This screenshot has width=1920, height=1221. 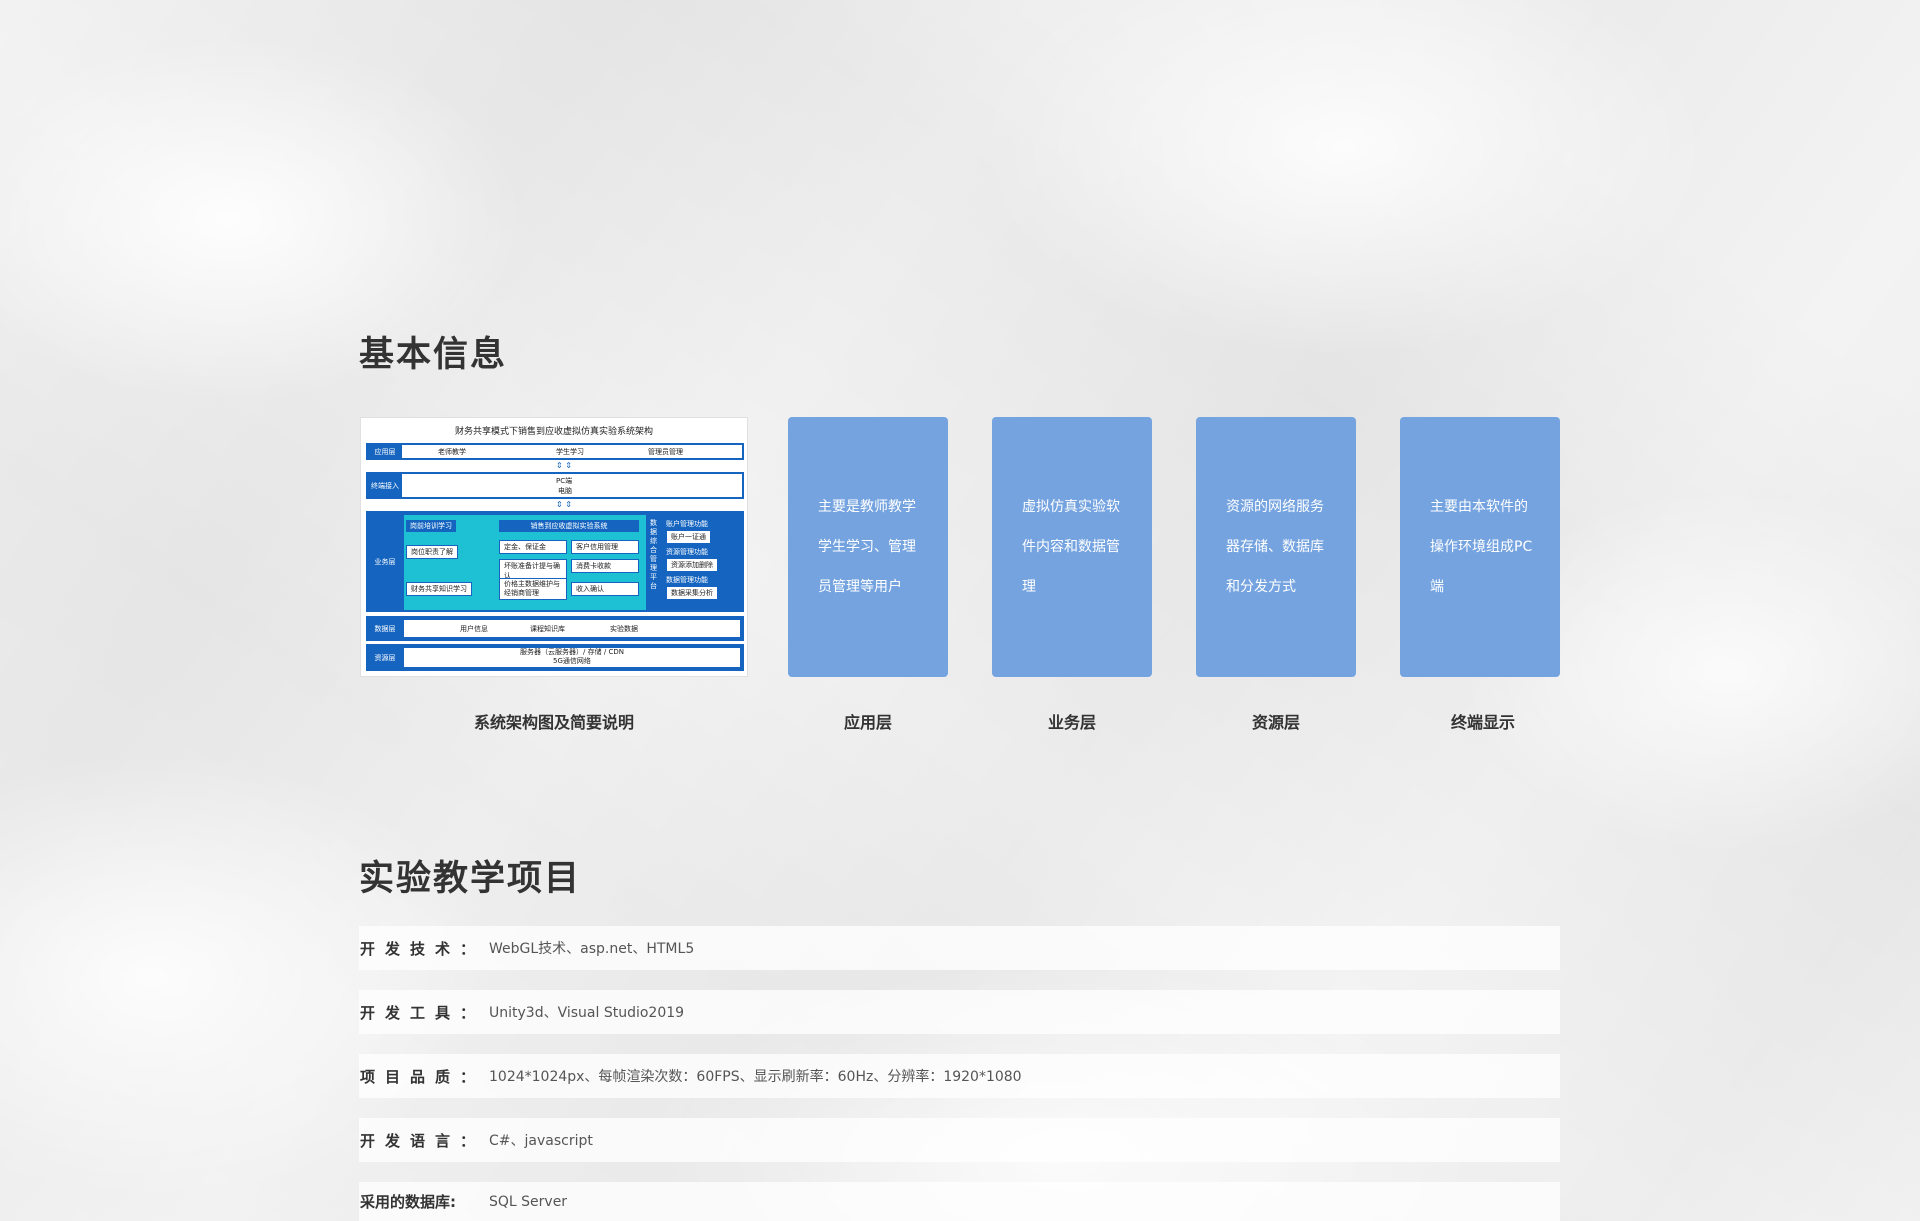 I want to click on project-row-value: SQL Server, so click(x=528, y=1201).